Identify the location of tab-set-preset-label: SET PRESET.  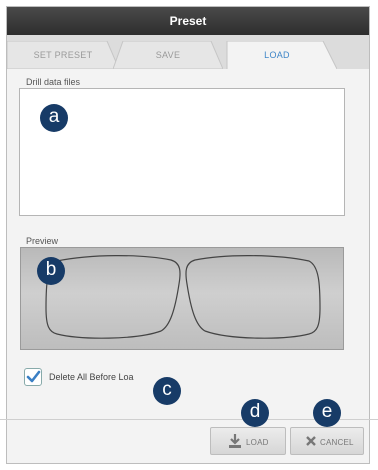
(63, 55).